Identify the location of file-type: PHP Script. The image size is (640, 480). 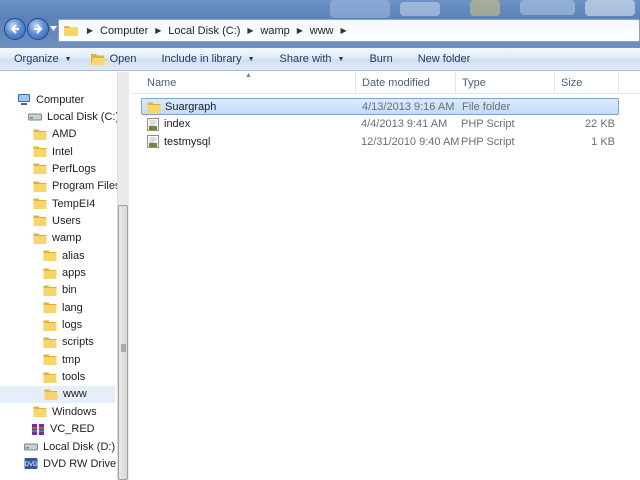
(488, 141).